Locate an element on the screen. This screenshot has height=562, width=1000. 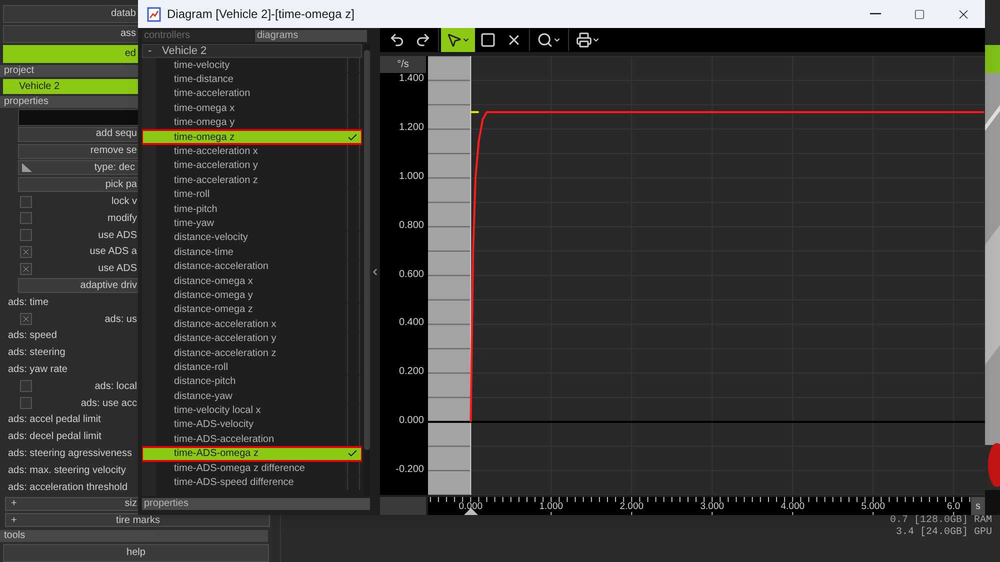
y-tick-label: 0.600 is located at coordinates (411, 275).